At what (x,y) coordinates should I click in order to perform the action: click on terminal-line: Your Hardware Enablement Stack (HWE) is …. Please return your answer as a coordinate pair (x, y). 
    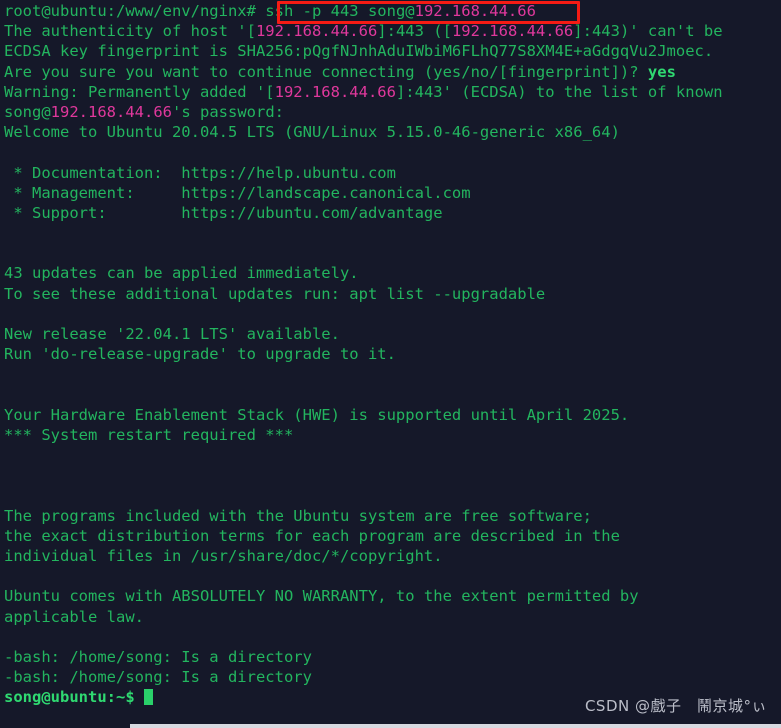
    Looking at the image, I should click on (392, 415).